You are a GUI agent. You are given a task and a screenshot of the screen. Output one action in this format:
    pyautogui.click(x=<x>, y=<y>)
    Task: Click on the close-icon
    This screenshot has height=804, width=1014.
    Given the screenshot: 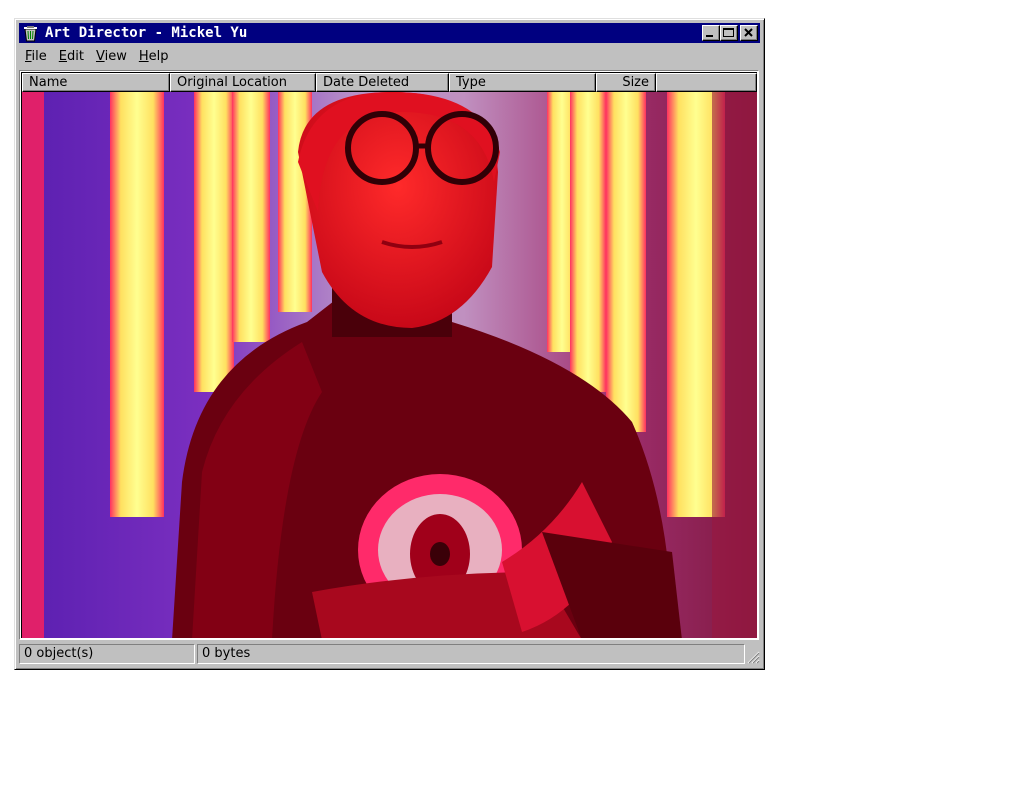 What is the action you would take?
    pyautogui.click(x=748, y=32)
    